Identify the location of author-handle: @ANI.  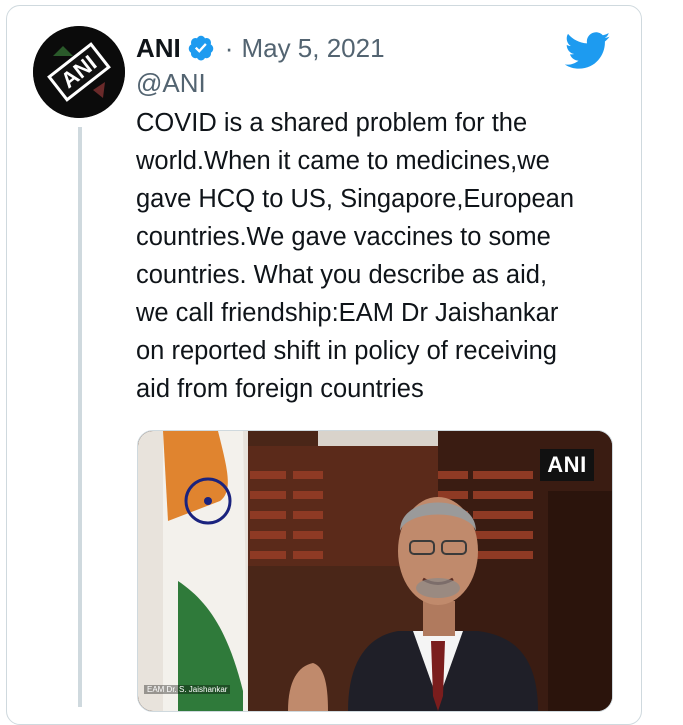
(171, 83).